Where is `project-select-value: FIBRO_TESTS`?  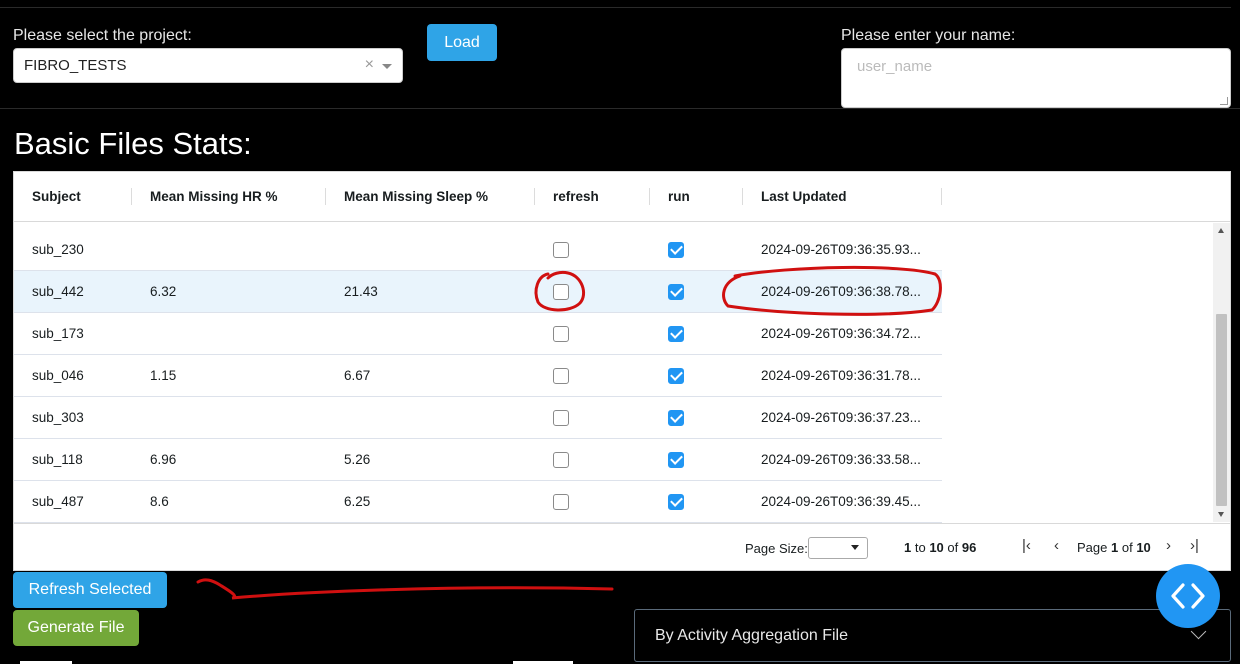
project-select-value: FIBRO_TESTS is located at coordinates (75, 65).